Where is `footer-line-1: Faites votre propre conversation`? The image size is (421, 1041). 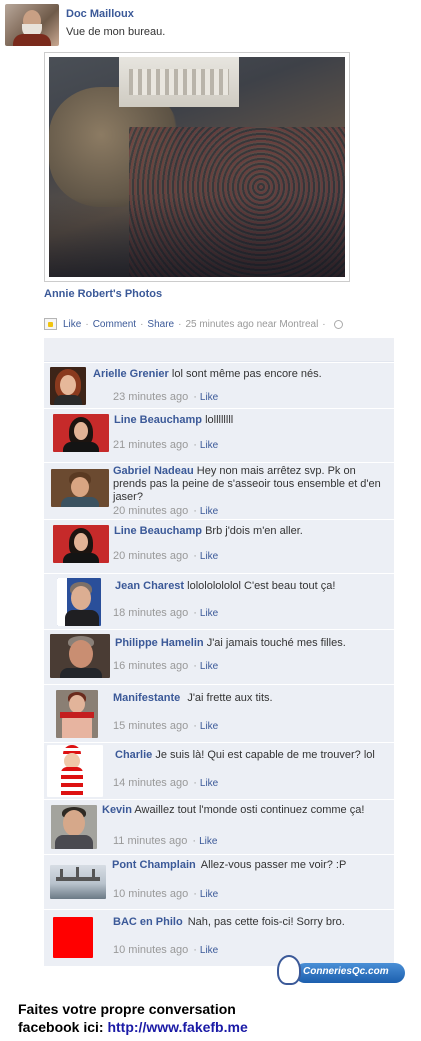 footer-line-1: Faites votre propre conversation is located at coordinates (127, 1009).